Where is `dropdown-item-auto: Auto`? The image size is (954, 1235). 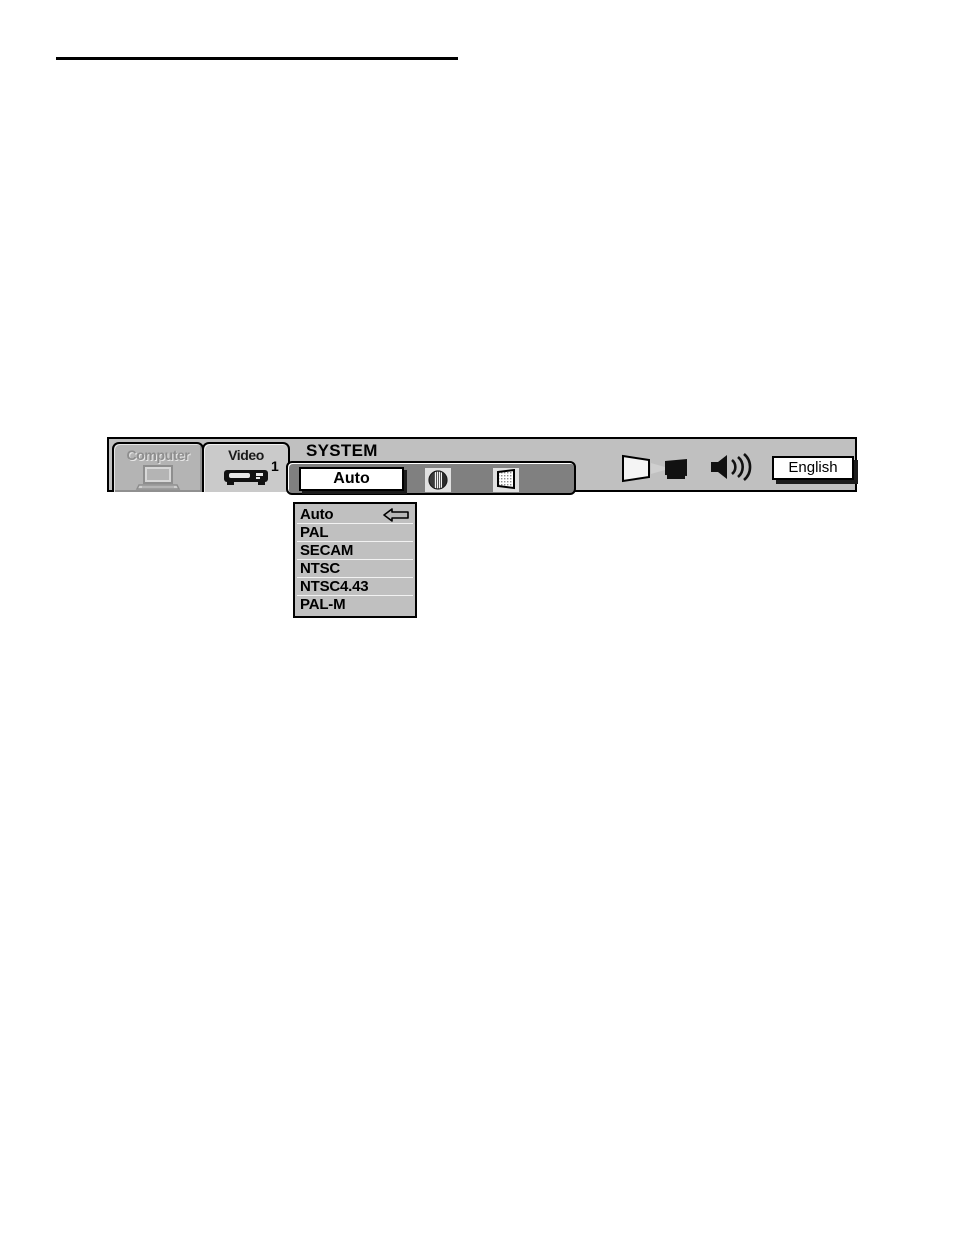
dropdown-item-auto: Auto is located at coordinates (355, 515).